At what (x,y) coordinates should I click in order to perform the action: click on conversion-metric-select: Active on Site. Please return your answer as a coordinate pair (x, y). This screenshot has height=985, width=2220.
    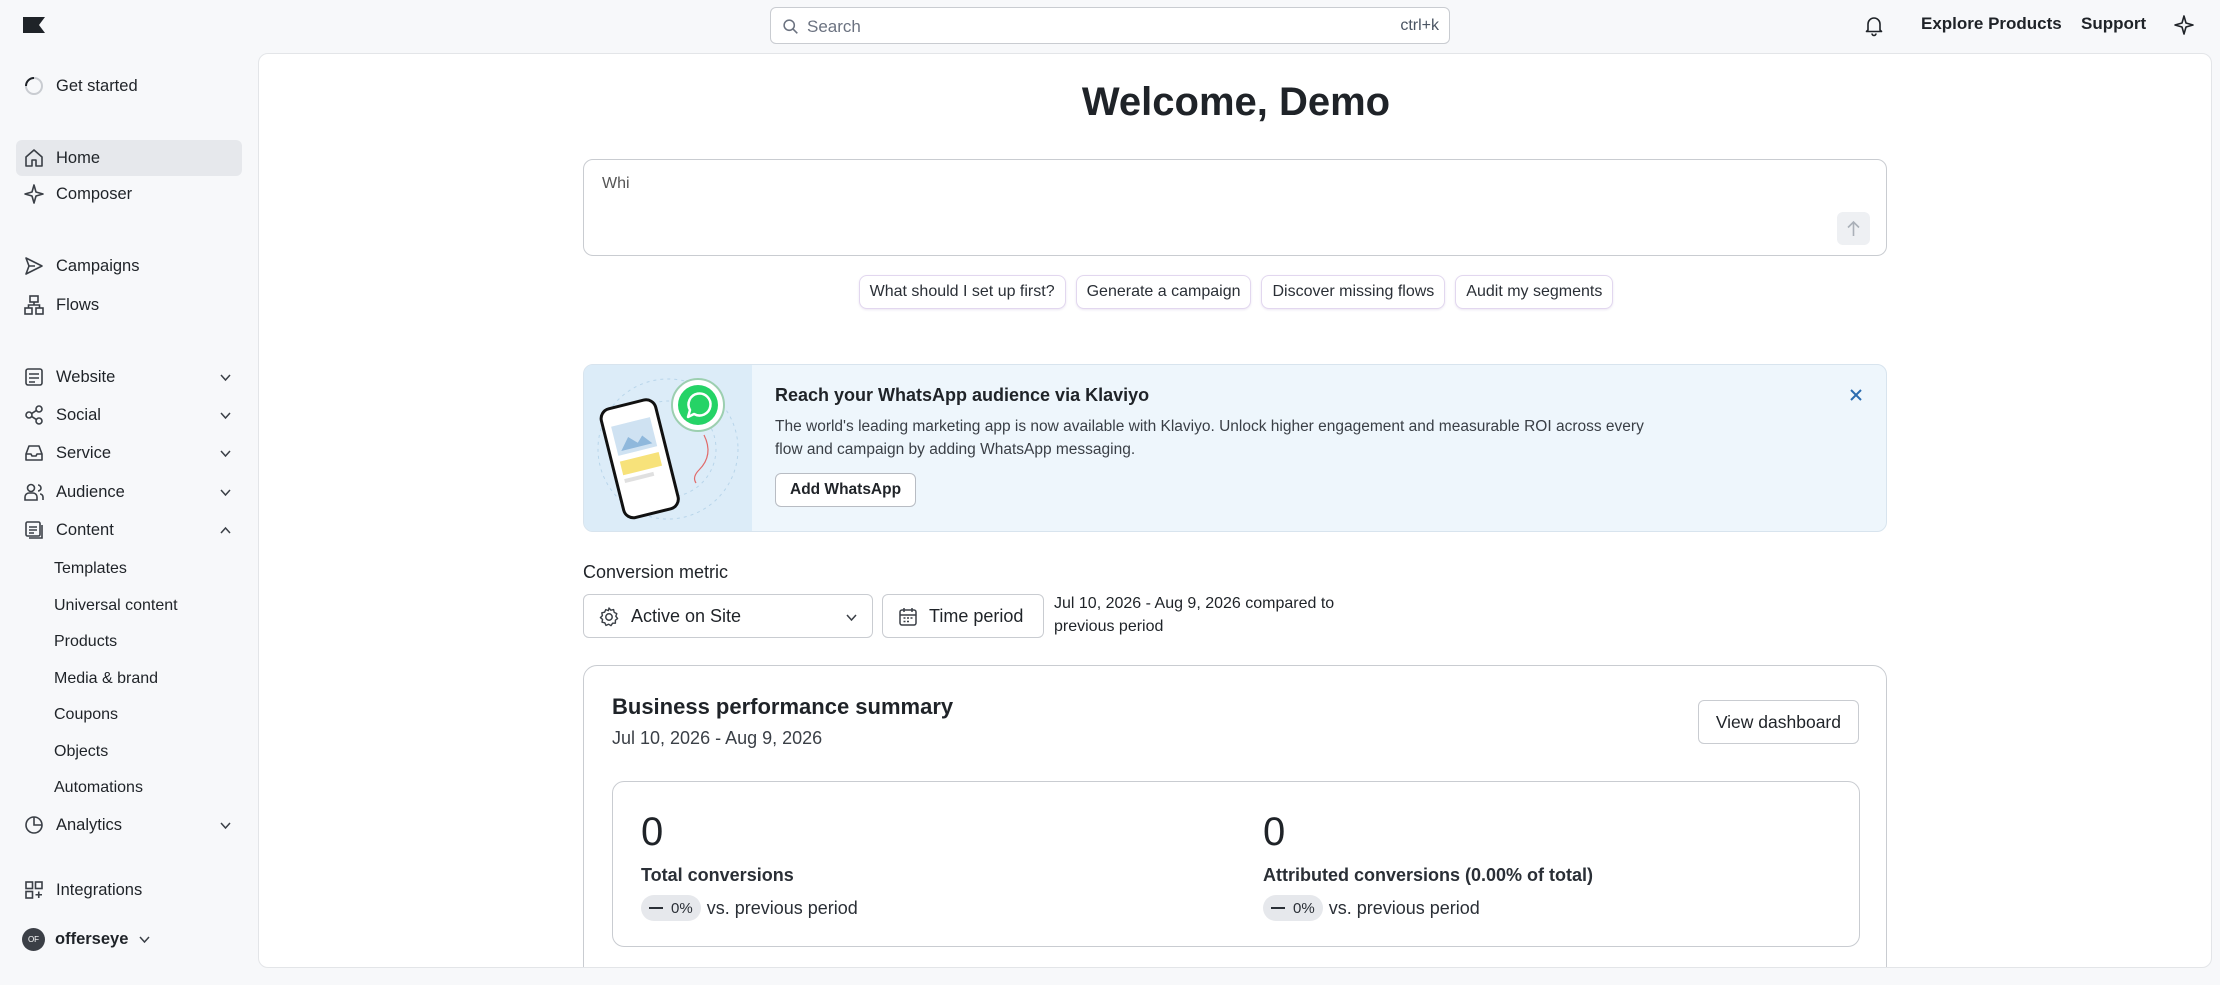
    Looking at the image, I should click on (728, 616).